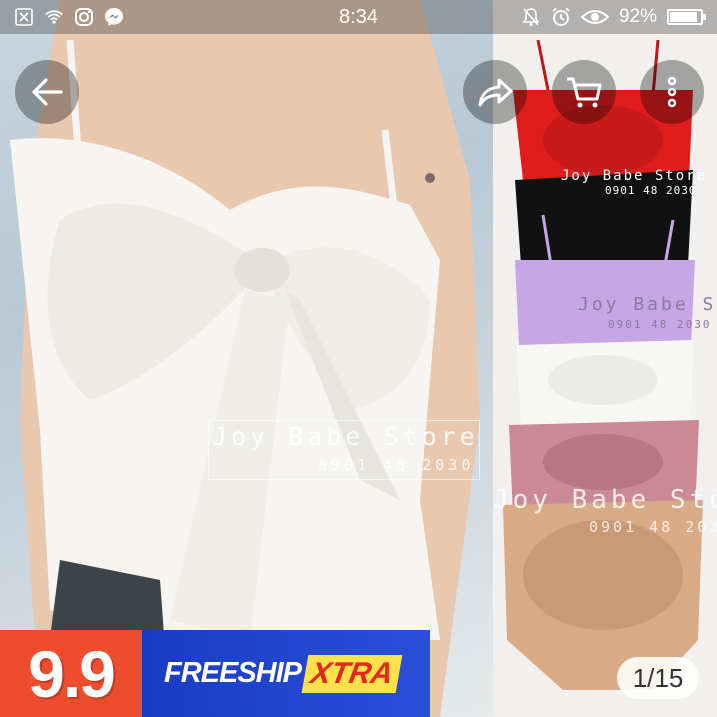 This screenshot has height=717, width=717. Describe the element at coordinates (71, 673) in the screenshot. I see `promo-99-label: 9.9` at that location.